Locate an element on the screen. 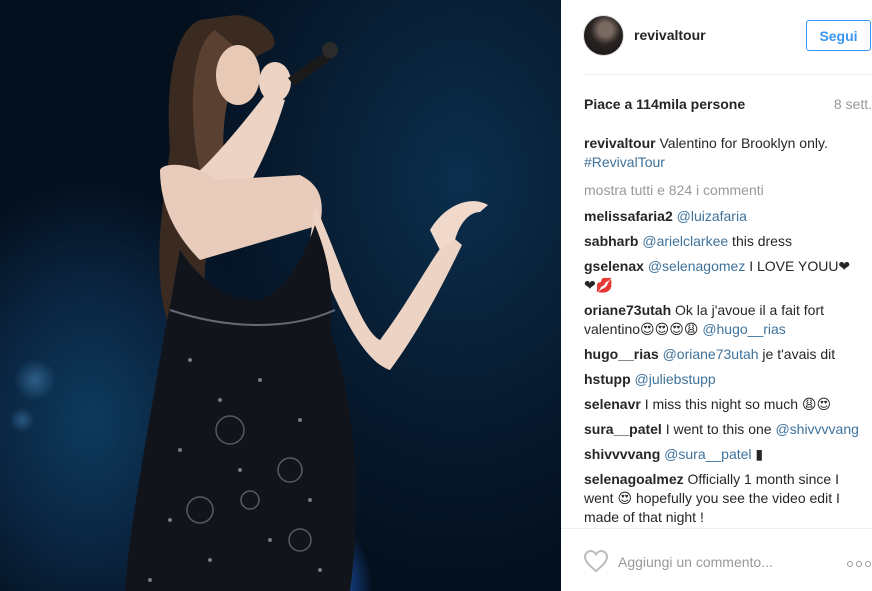  comment-text: this dress is located at coordinates (760, 241).